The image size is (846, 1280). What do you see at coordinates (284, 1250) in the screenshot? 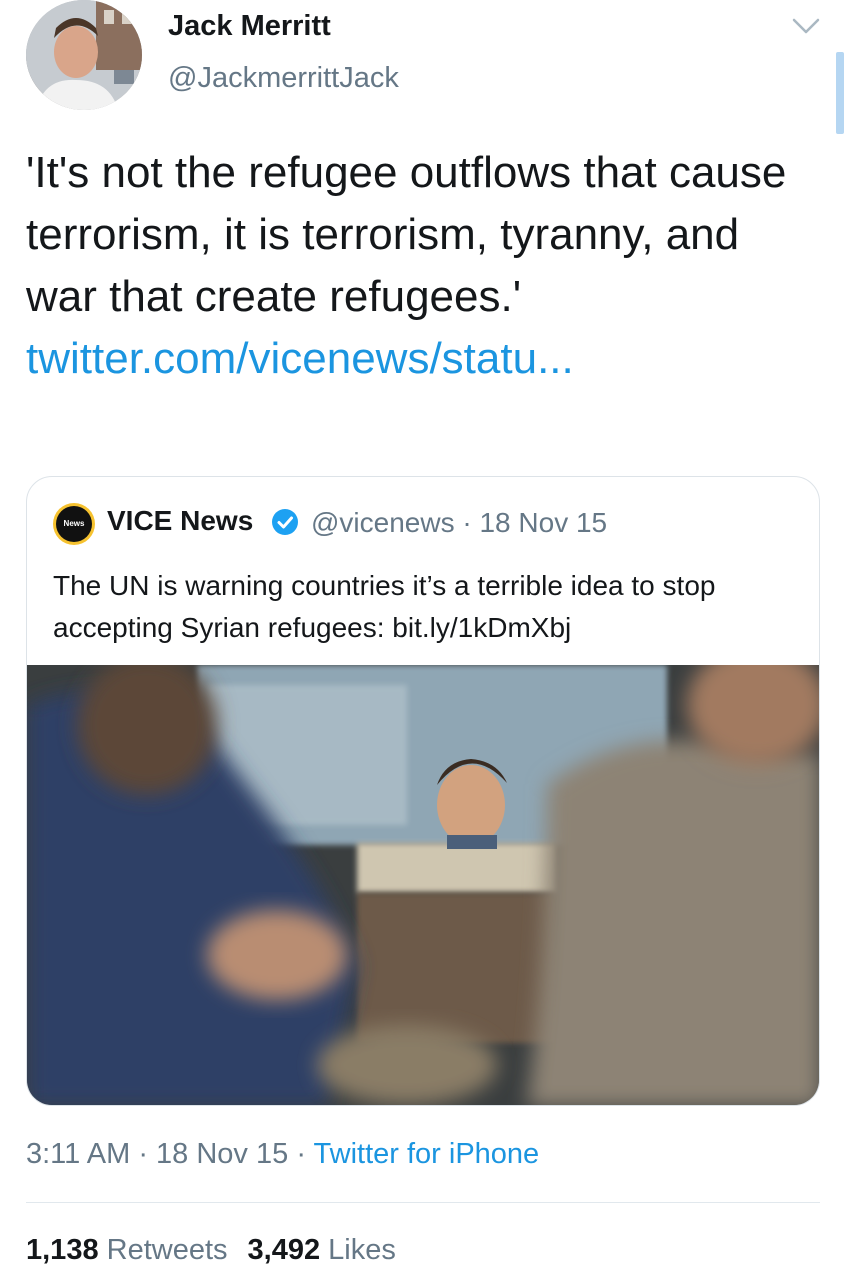
I see `likes-count: 3,492` at bounding box center [284, 1250].